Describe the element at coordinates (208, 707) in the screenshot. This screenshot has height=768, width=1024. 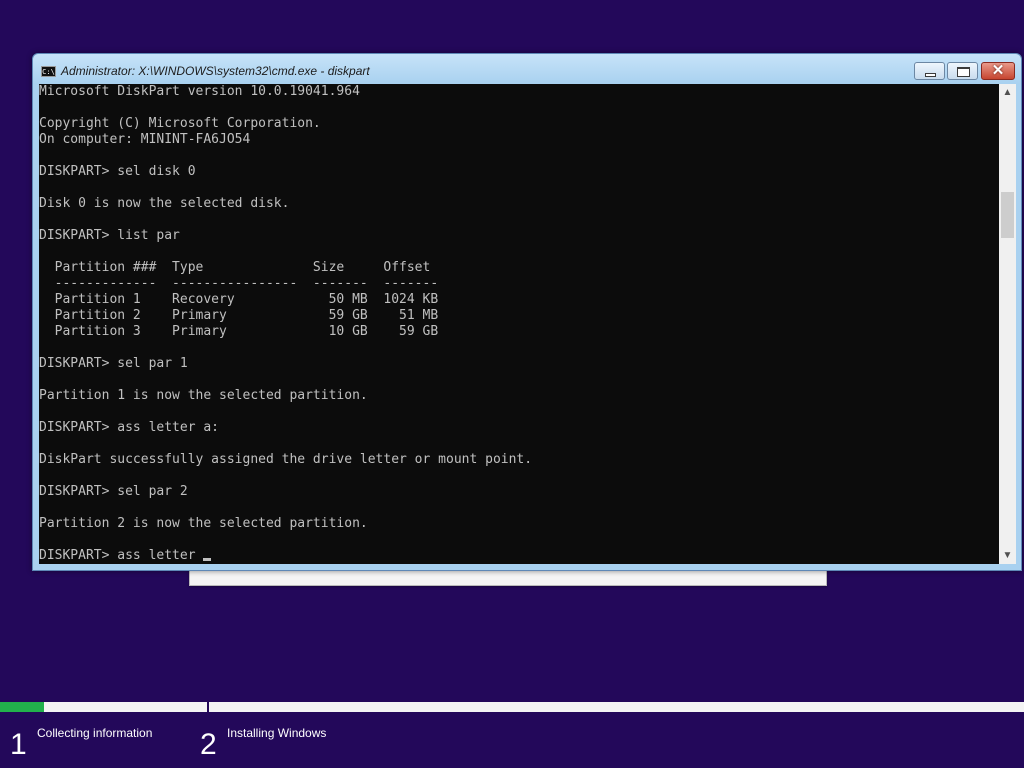
I see `progress-step-divider` at that location.